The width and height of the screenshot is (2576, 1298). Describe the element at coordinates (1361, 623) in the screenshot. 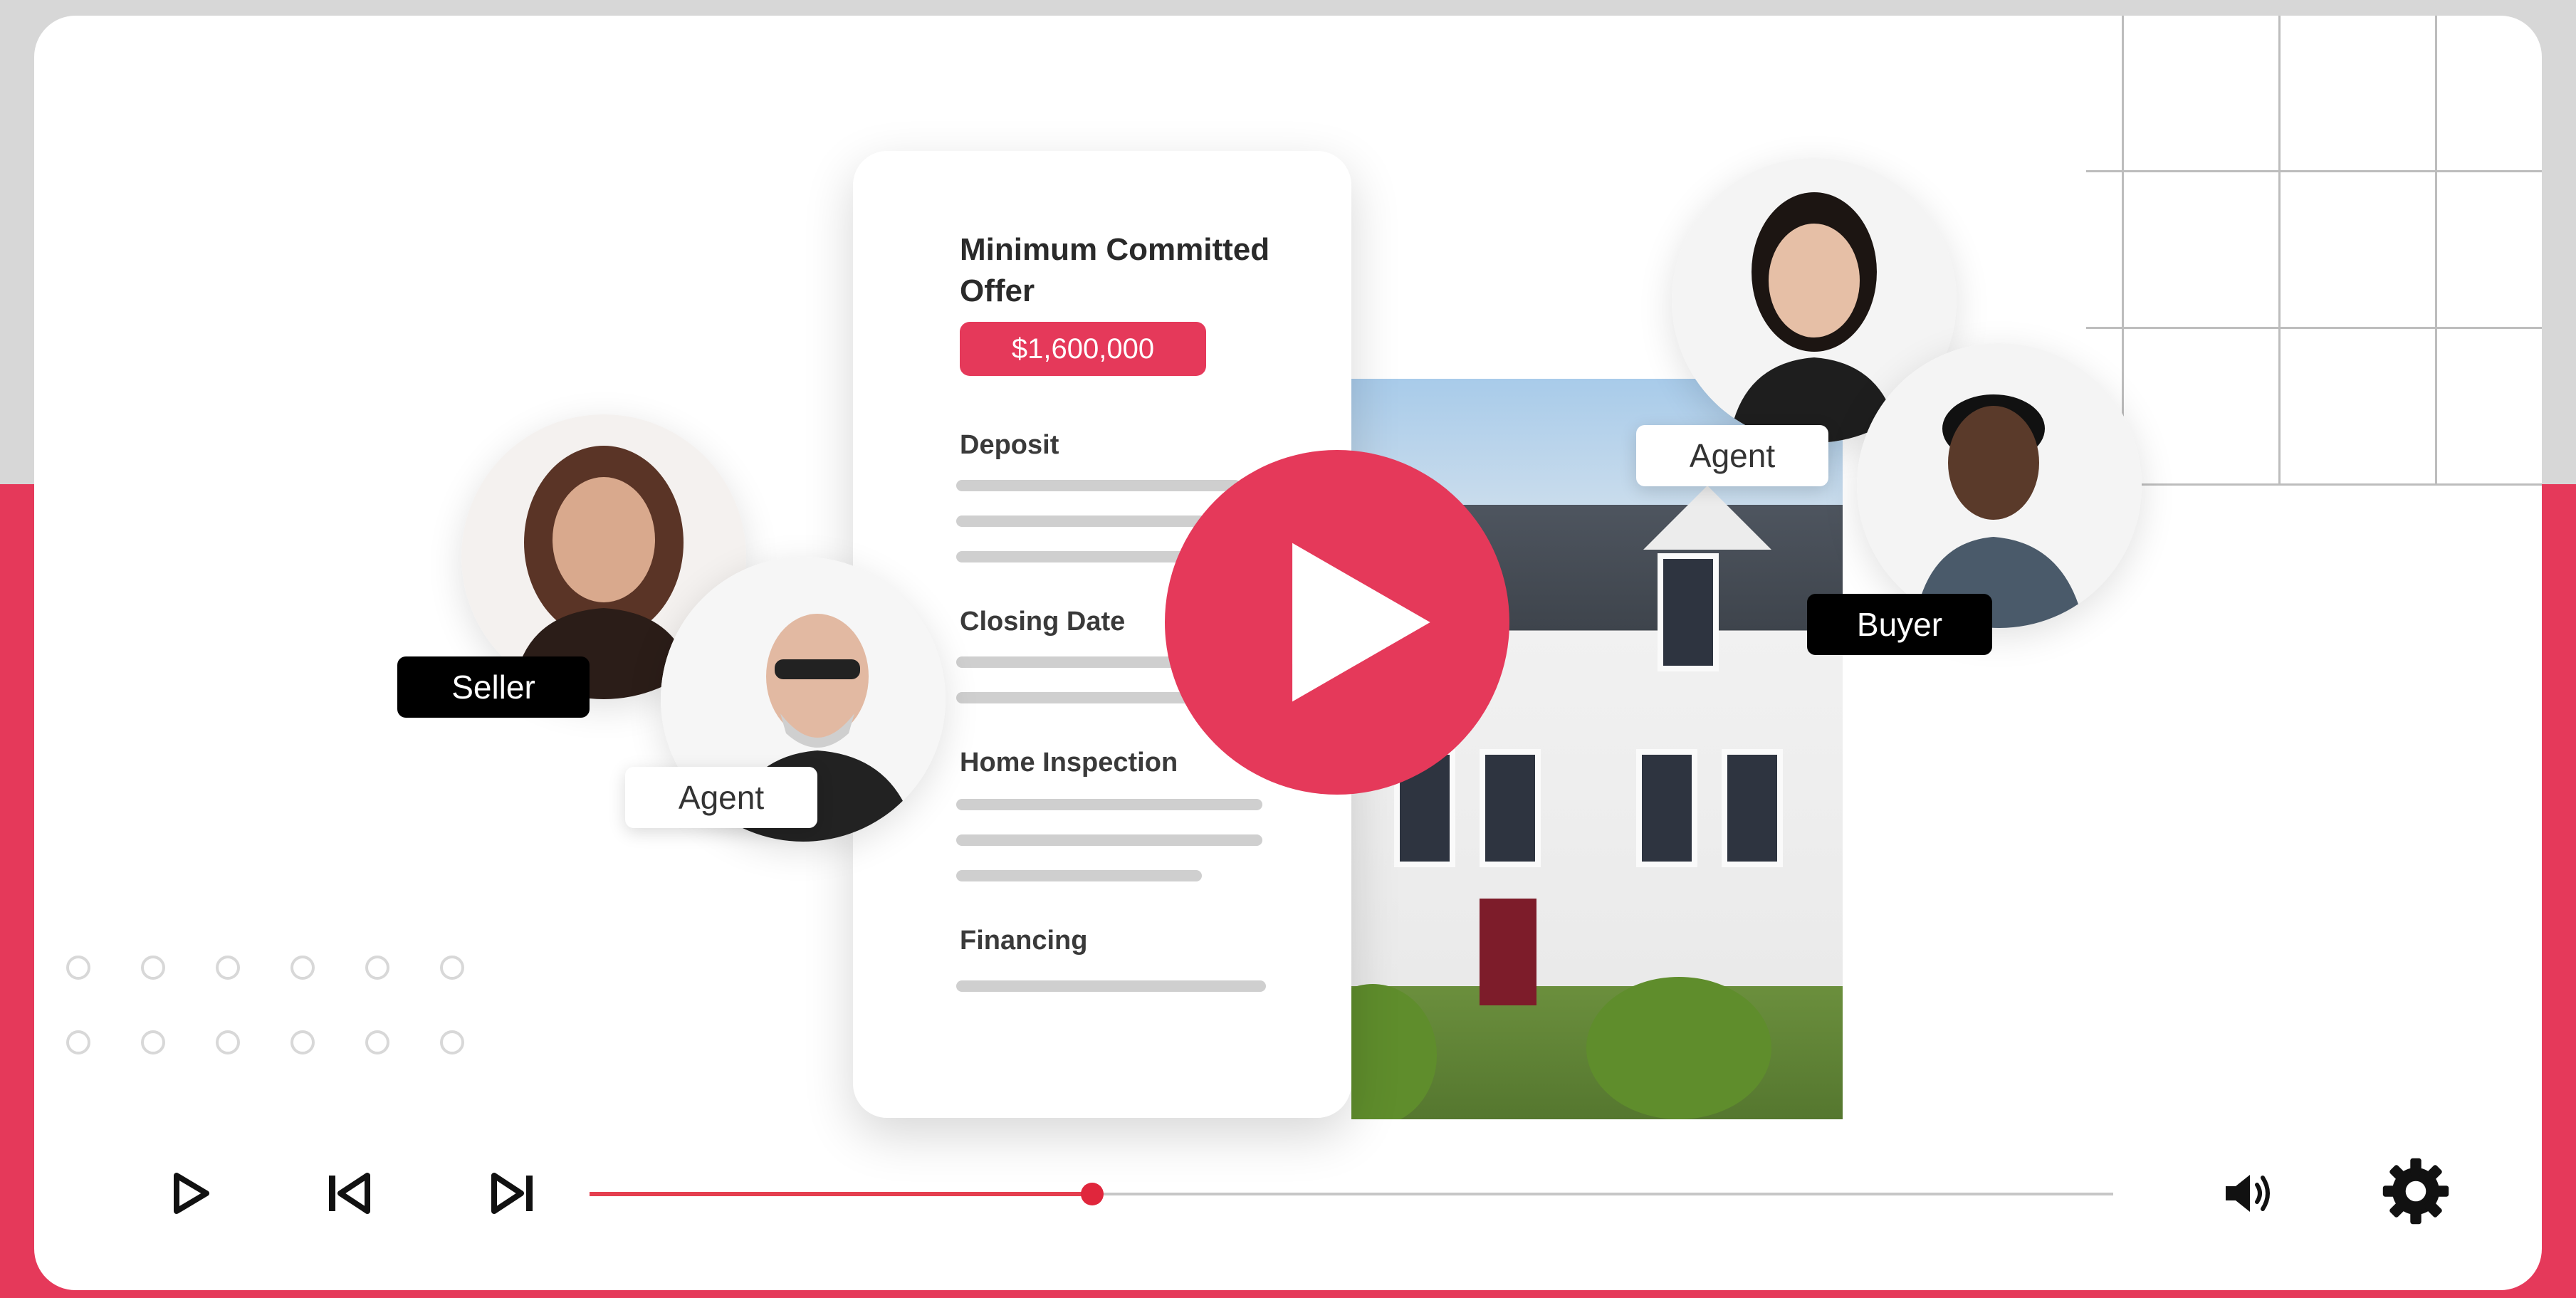

I see `play-circle-icon` at that location.